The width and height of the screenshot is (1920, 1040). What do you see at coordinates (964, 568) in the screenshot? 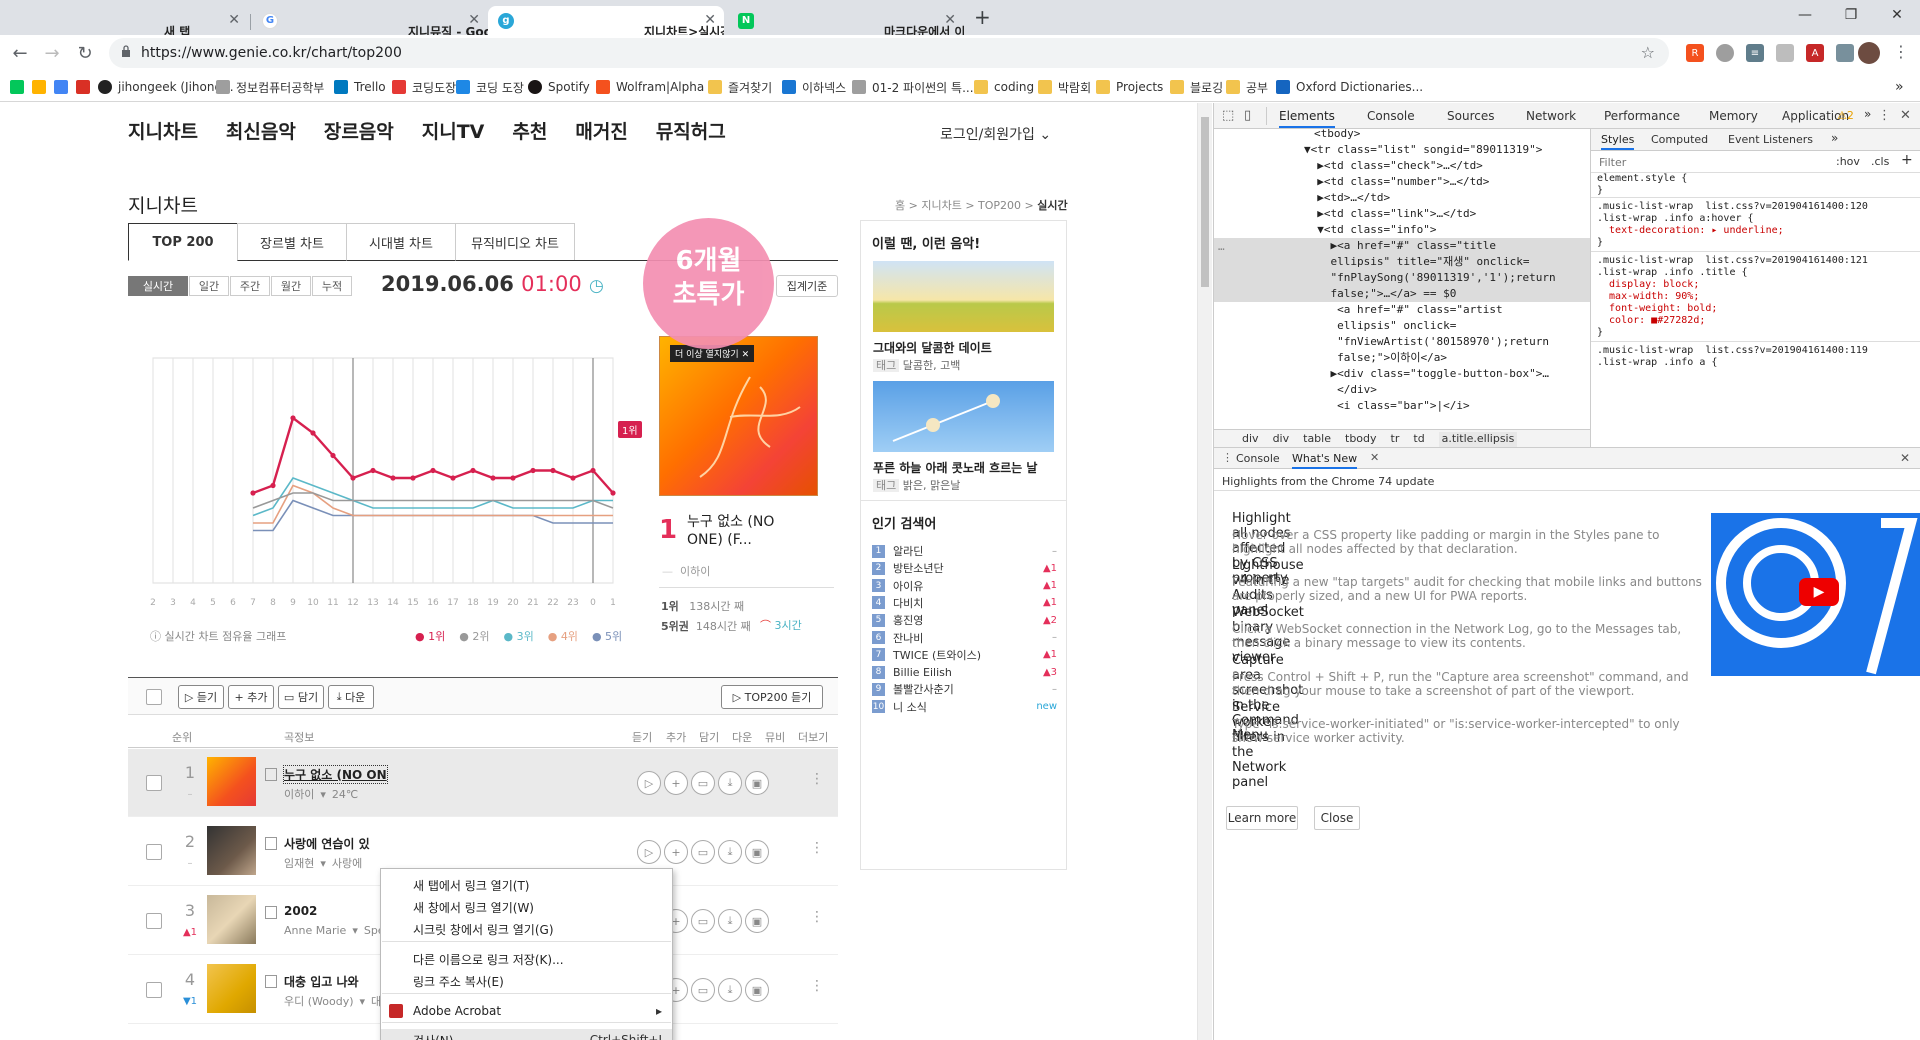
I see `popular-item: 2 방탄소년단 ▲1` at bounding box center [964, 568].